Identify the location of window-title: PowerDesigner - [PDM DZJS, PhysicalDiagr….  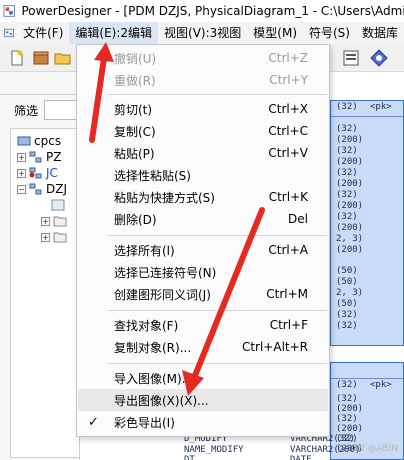
(212, 11).